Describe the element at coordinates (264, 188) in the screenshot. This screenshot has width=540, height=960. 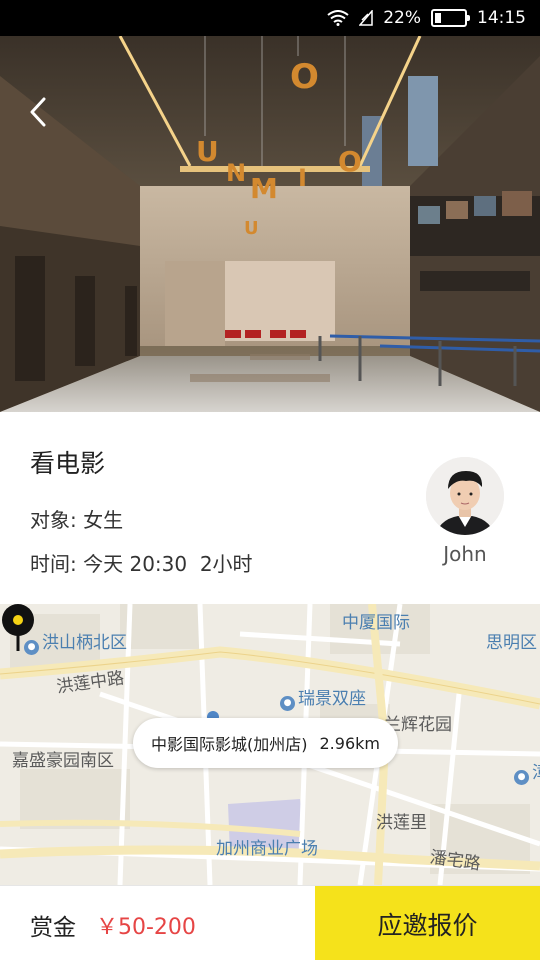
I see `svg-text: M` at that location.